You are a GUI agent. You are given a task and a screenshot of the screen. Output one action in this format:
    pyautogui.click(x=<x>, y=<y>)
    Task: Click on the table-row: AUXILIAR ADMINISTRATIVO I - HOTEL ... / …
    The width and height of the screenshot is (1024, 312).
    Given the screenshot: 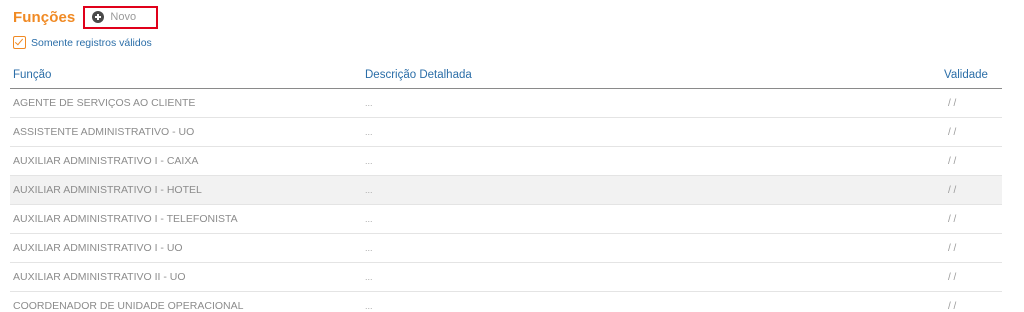 What is the action you would take?
    pyautogui.click(x=506, y=190)
    